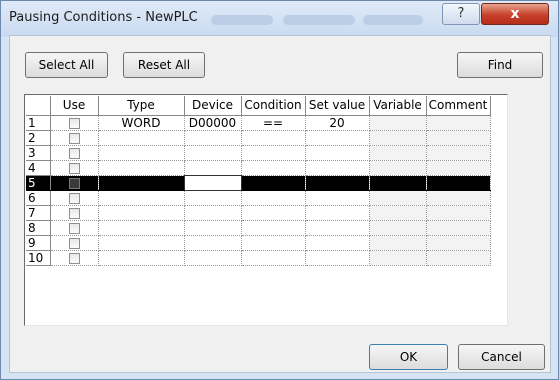  Describe the element at coordinates (279, 19) in the screenshot. I see `title-bar: Pausing Conditions - NewPLC ? x` at that location.